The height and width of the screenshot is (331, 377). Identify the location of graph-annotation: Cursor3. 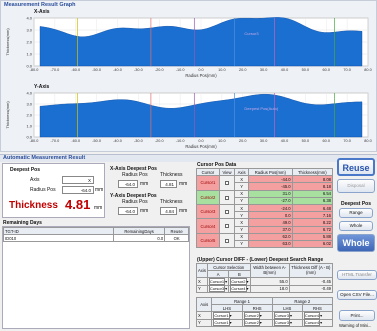
(251, 33).